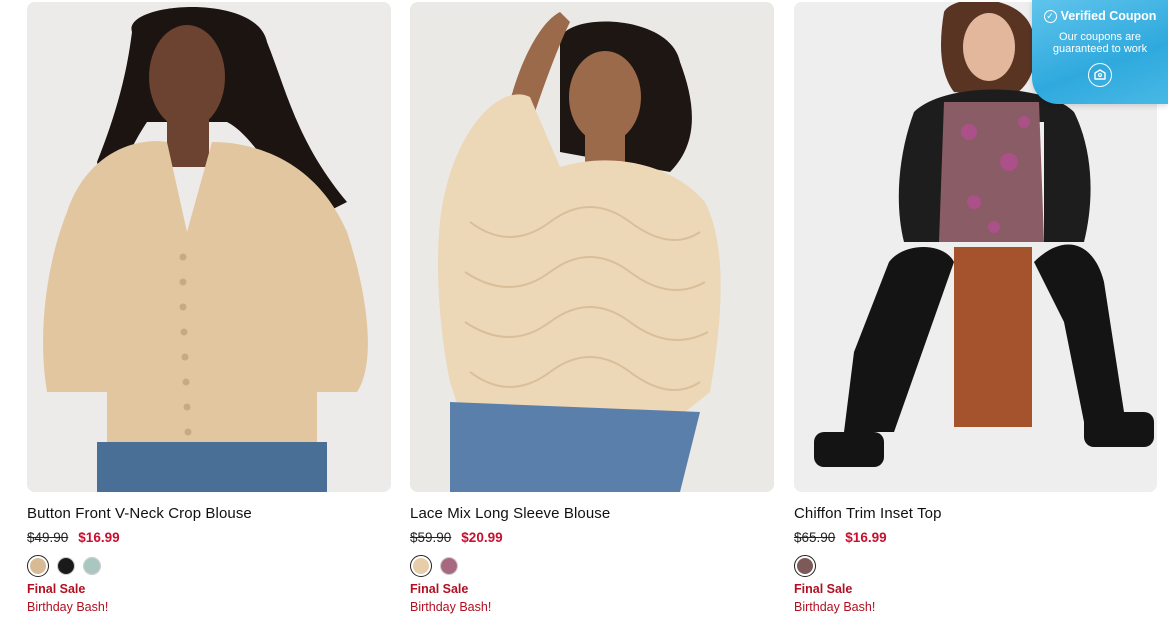  I want to click on product-title: Chiffon Trim Inset Top, so click(975, 514).